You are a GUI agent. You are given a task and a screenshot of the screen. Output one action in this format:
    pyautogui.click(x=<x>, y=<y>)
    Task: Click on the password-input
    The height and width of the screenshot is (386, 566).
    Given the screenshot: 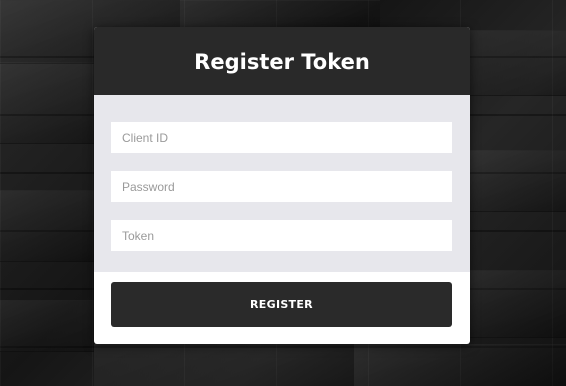 What is the action you would take?
    pyautogui.click(x=281, y=186)
    